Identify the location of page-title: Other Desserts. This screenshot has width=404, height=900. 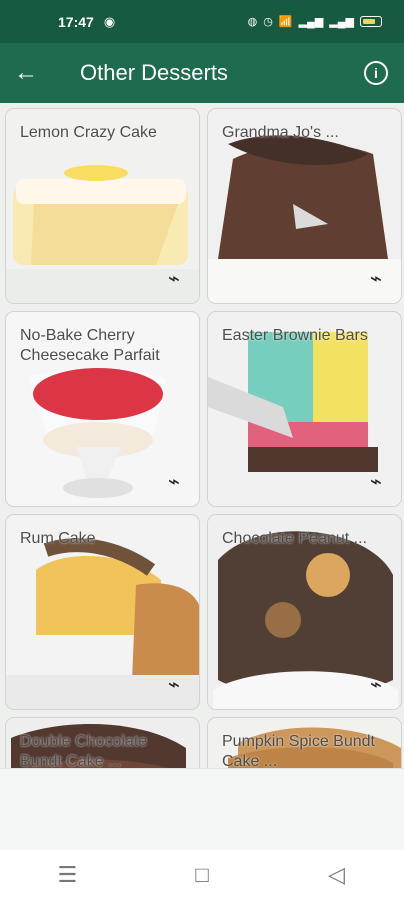
(154, 72).